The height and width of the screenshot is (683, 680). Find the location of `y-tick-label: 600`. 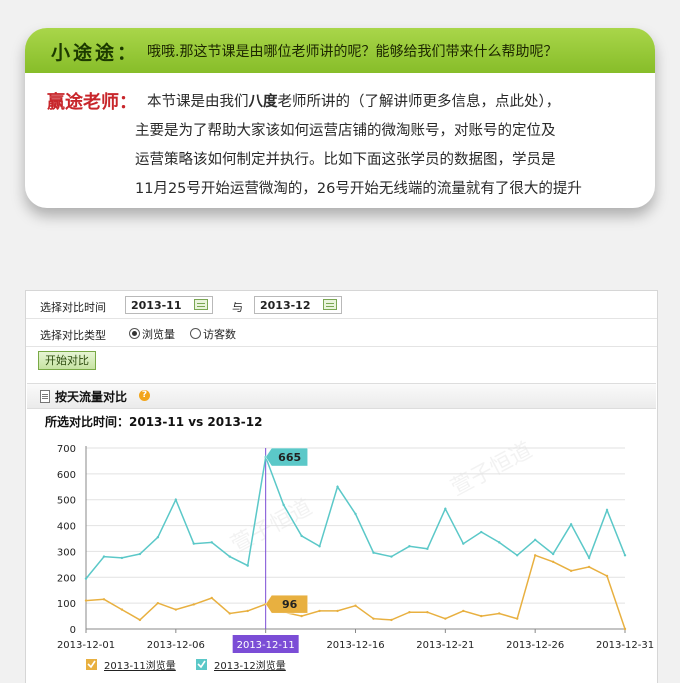

y-tick-label: 600 is located at coordinates (66, 475).